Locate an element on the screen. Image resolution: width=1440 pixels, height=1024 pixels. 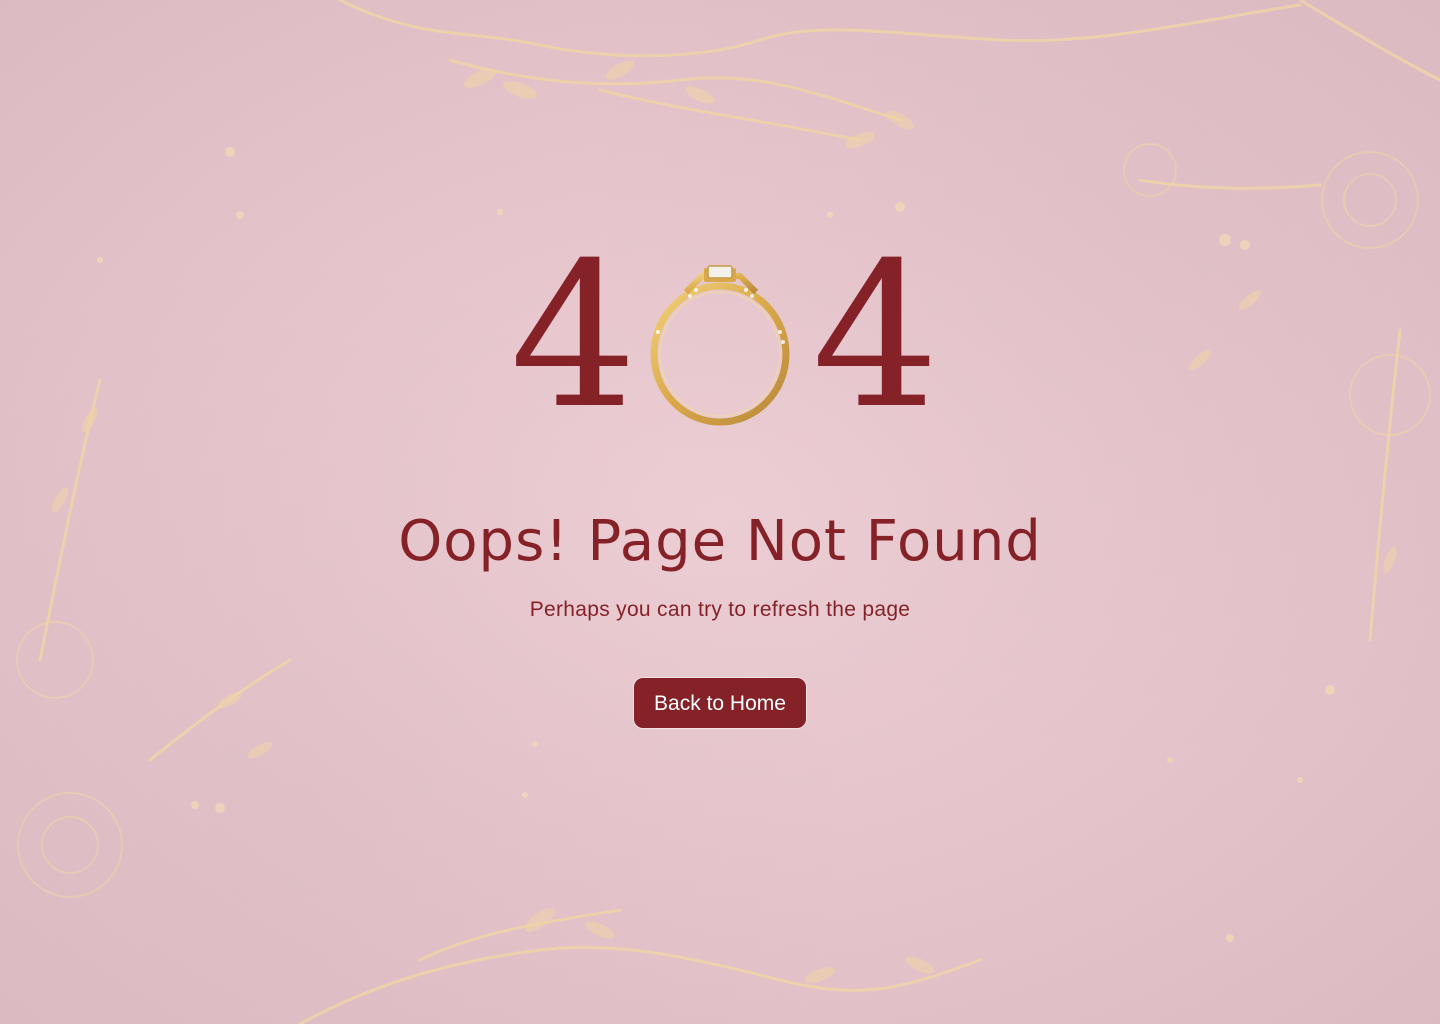
ring-icon is located at coordinates (720, 345).